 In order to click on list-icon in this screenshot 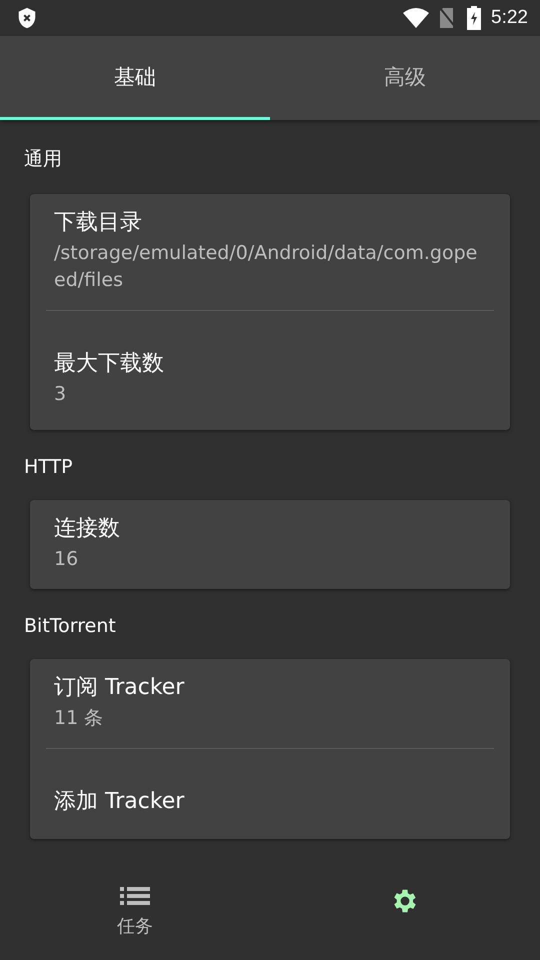, I will do `click(135, 896)`.